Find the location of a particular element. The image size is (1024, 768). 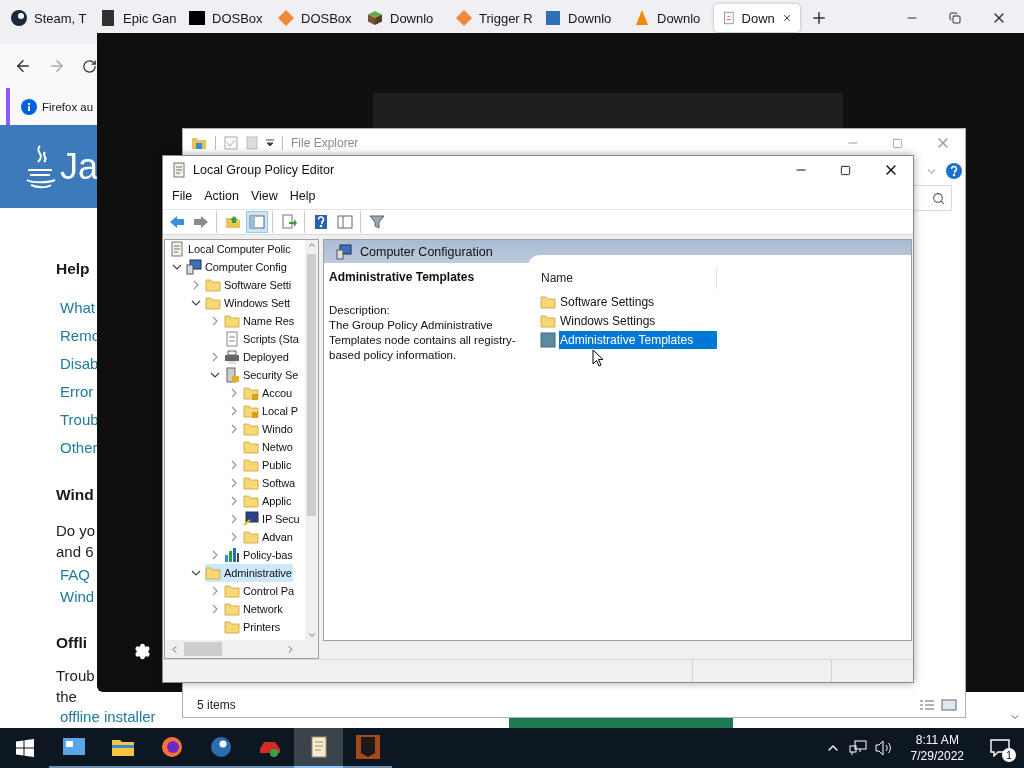

tree-item: Netwo is located at coordinates (268, 447).